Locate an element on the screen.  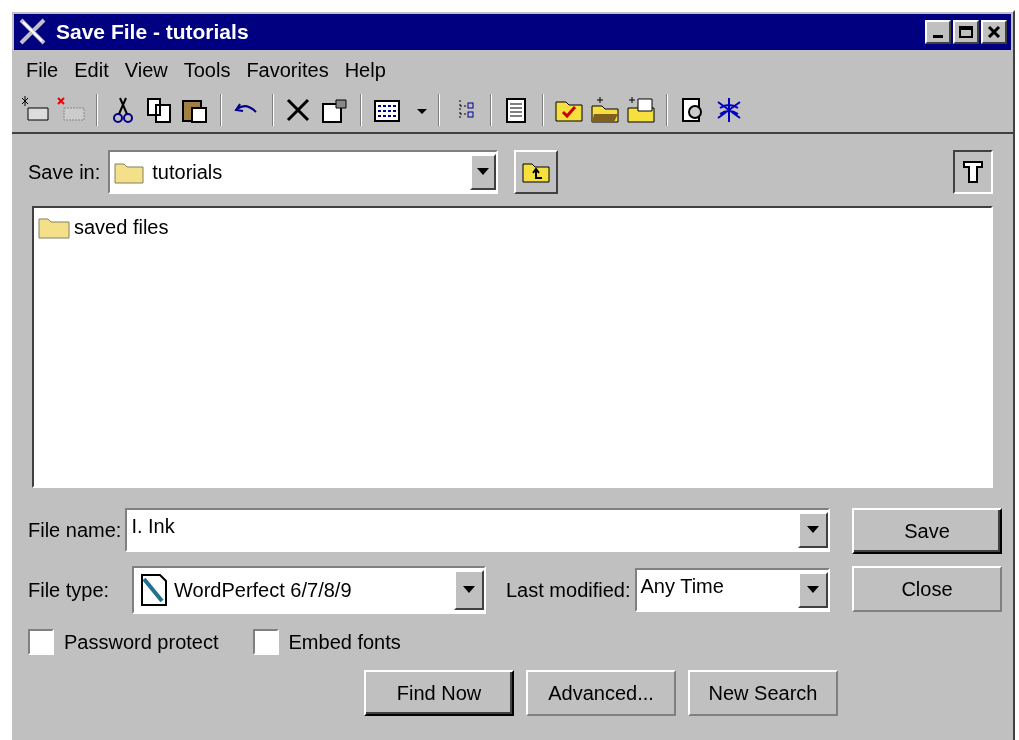
close-button is located at coordinates (994, 32).